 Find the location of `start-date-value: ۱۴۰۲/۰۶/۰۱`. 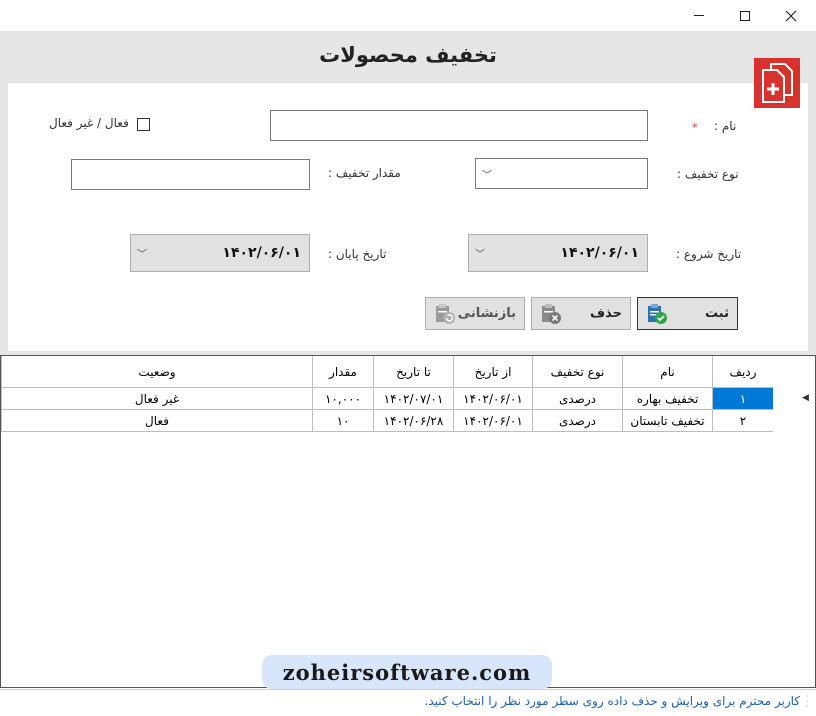

start-date-value: ۱۴۰۲/۰۶/۰۱ is located at coordinates (599, 253).